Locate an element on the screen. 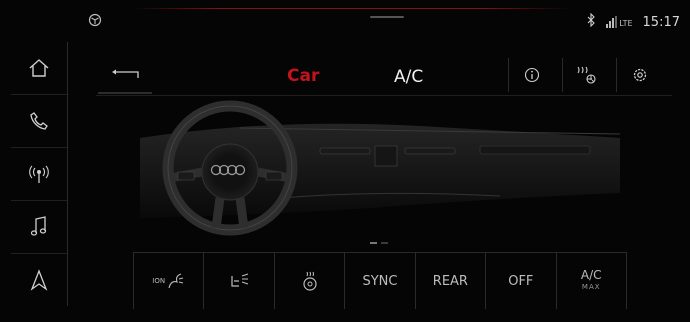 Image resolution: width=690 pixels, height=322 pixels. nav-home is located at coordinates (39, 68).